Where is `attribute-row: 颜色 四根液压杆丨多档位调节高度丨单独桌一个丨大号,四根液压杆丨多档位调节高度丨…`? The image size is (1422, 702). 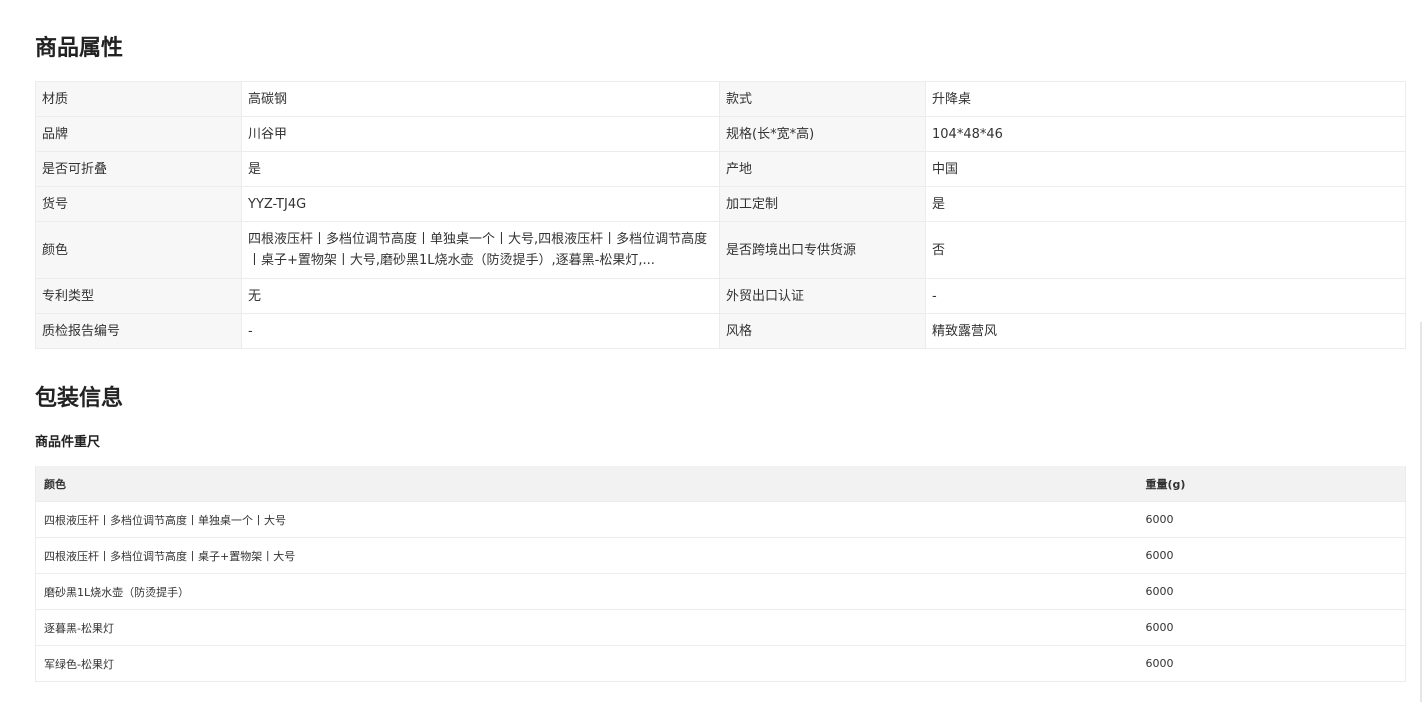 attribute-row: 颜色 四根液压杆丨多档位调节高度丨单独桌一个丨大号,四根液压杆丨多档位调节高度丨… is located at coordinates (720, 250).